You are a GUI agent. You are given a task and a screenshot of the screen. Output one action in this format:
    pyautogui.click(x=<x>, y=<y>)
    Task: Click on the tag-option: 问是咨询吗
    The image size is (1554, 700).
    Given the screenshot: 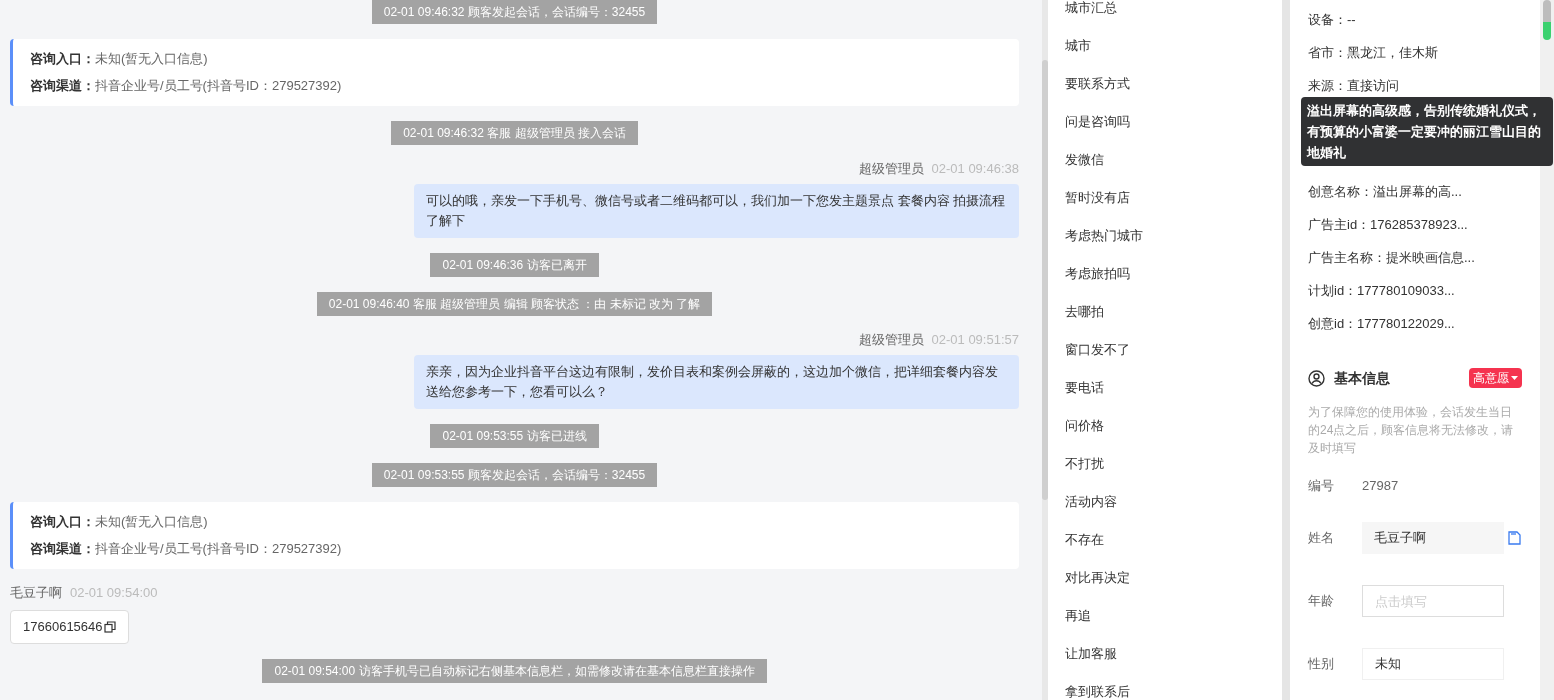 What is the action you would take?
    pyautogui.click(x=1097, y=122)
    